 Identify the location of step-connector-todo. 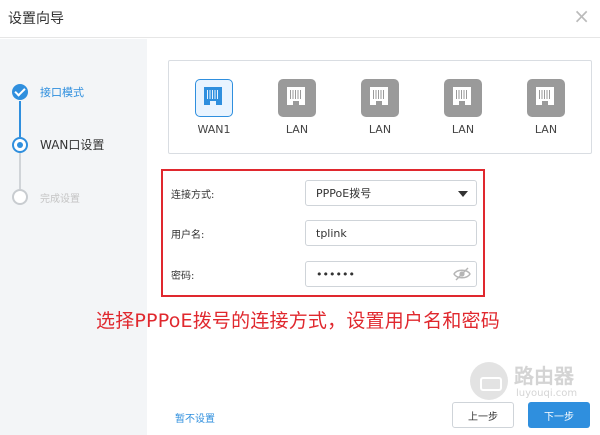
(20, 170).